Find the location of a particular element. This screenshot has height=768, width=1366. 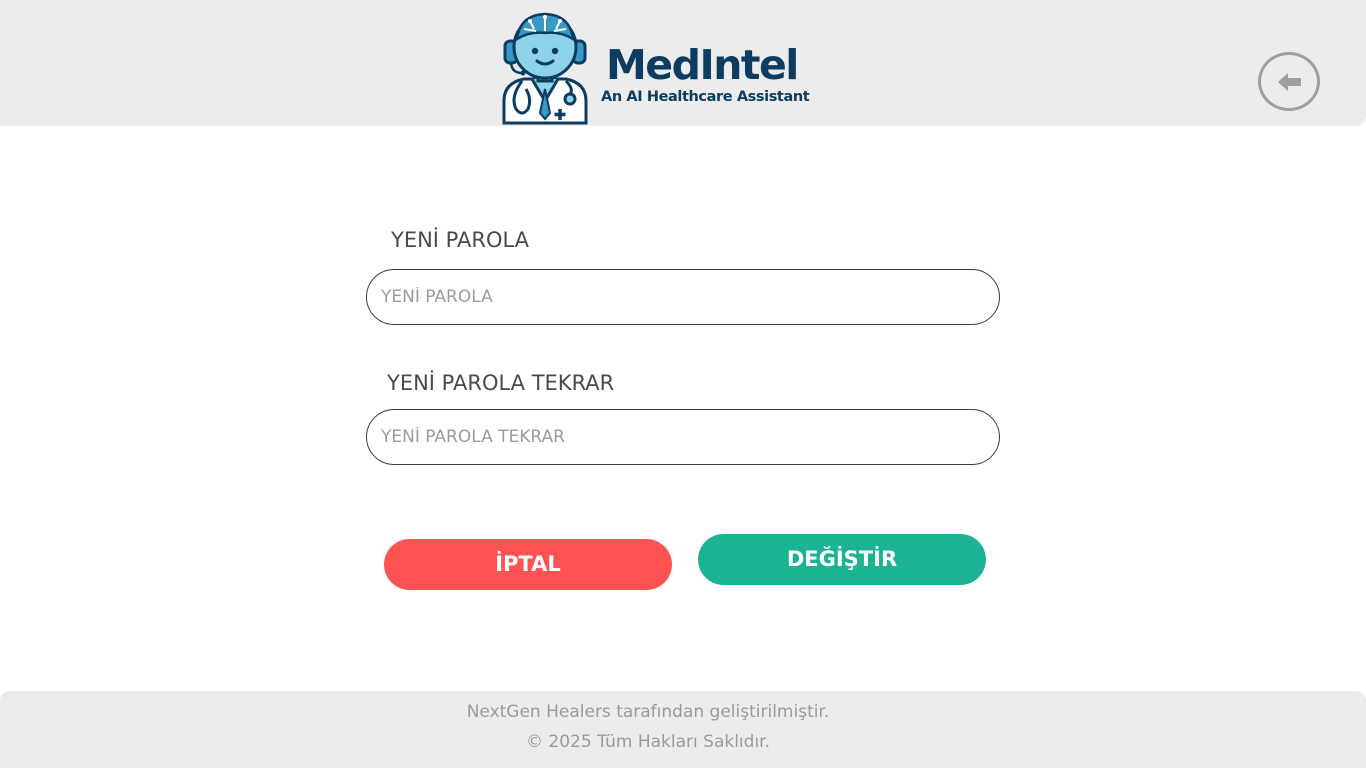

doctor-robot-mascot-icon is located at coordinates (545, 68).